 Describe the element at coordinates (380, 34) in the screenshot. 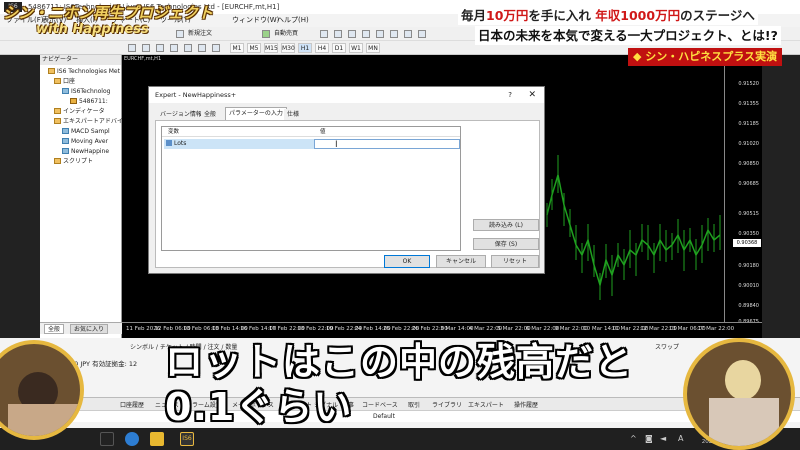

I see `shift-icon` at that location.